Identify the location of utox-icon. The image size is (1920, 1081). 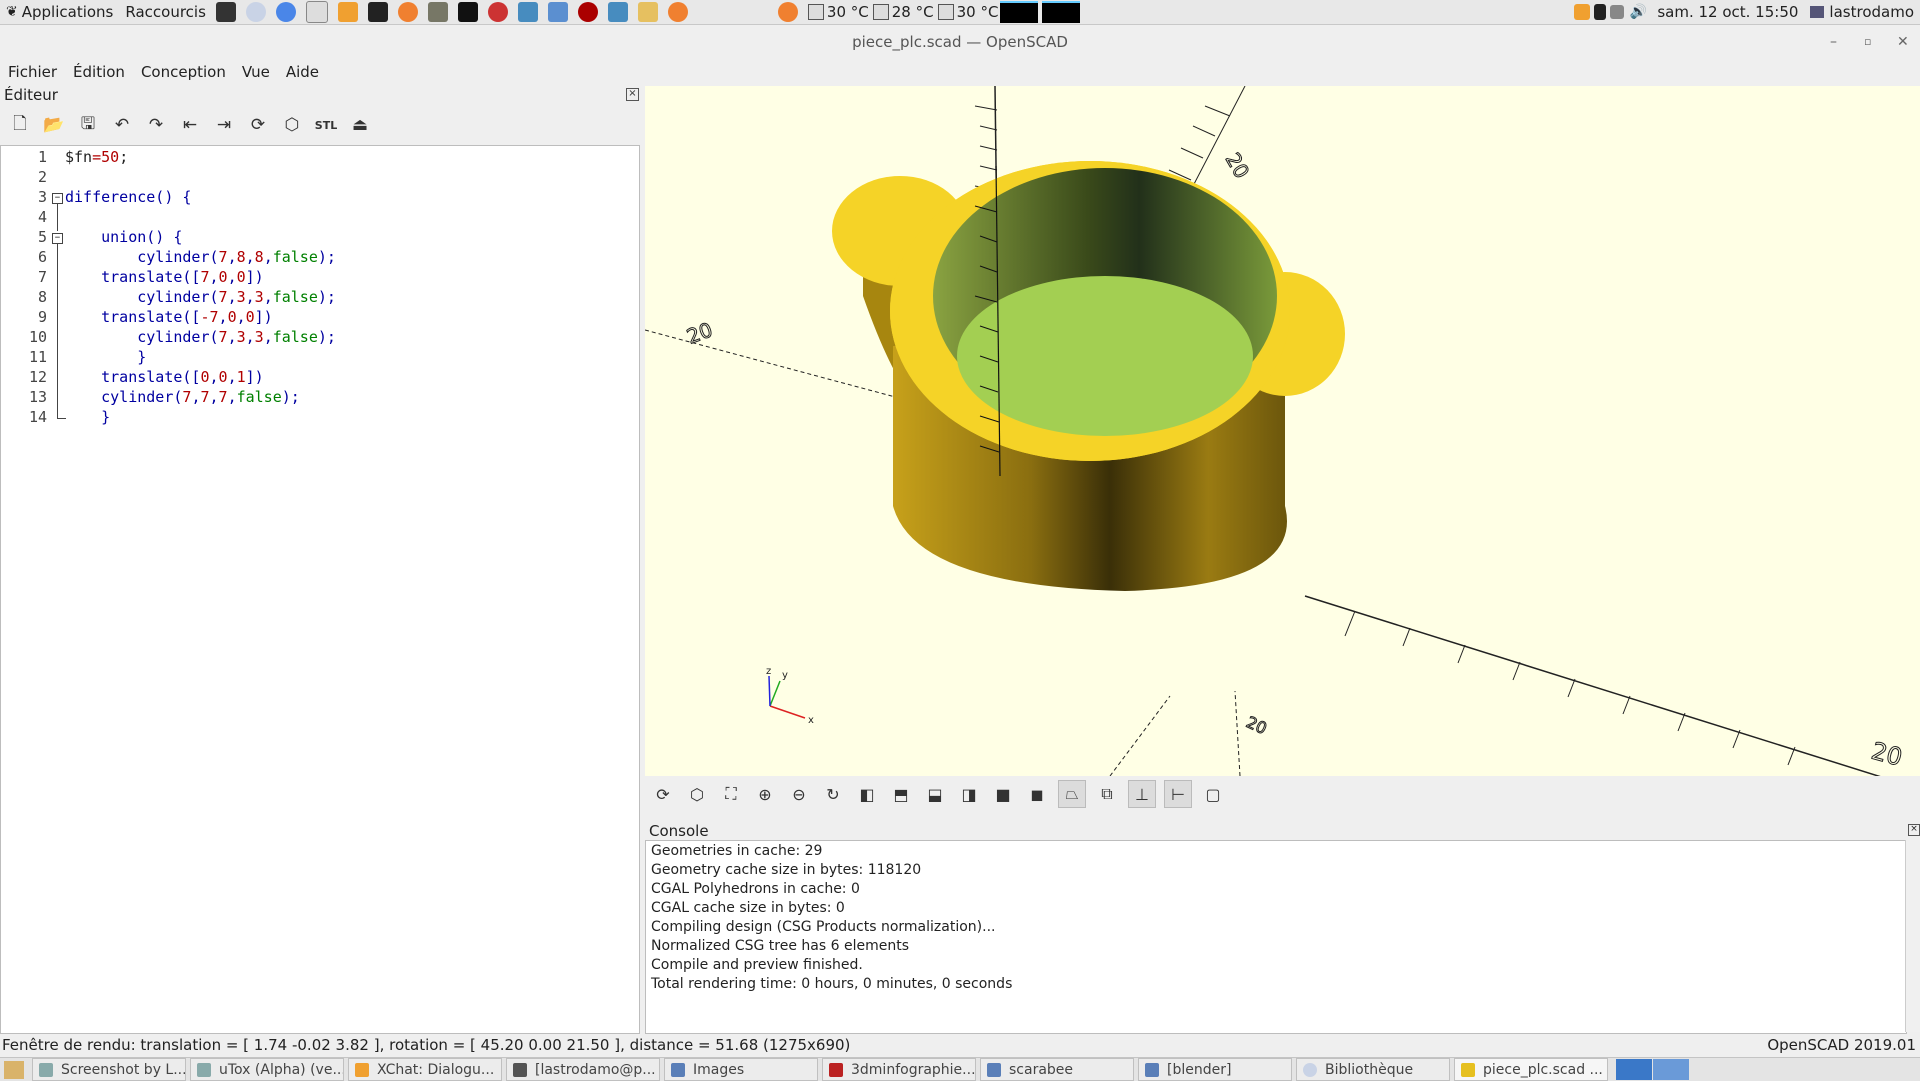
(204, 1069).